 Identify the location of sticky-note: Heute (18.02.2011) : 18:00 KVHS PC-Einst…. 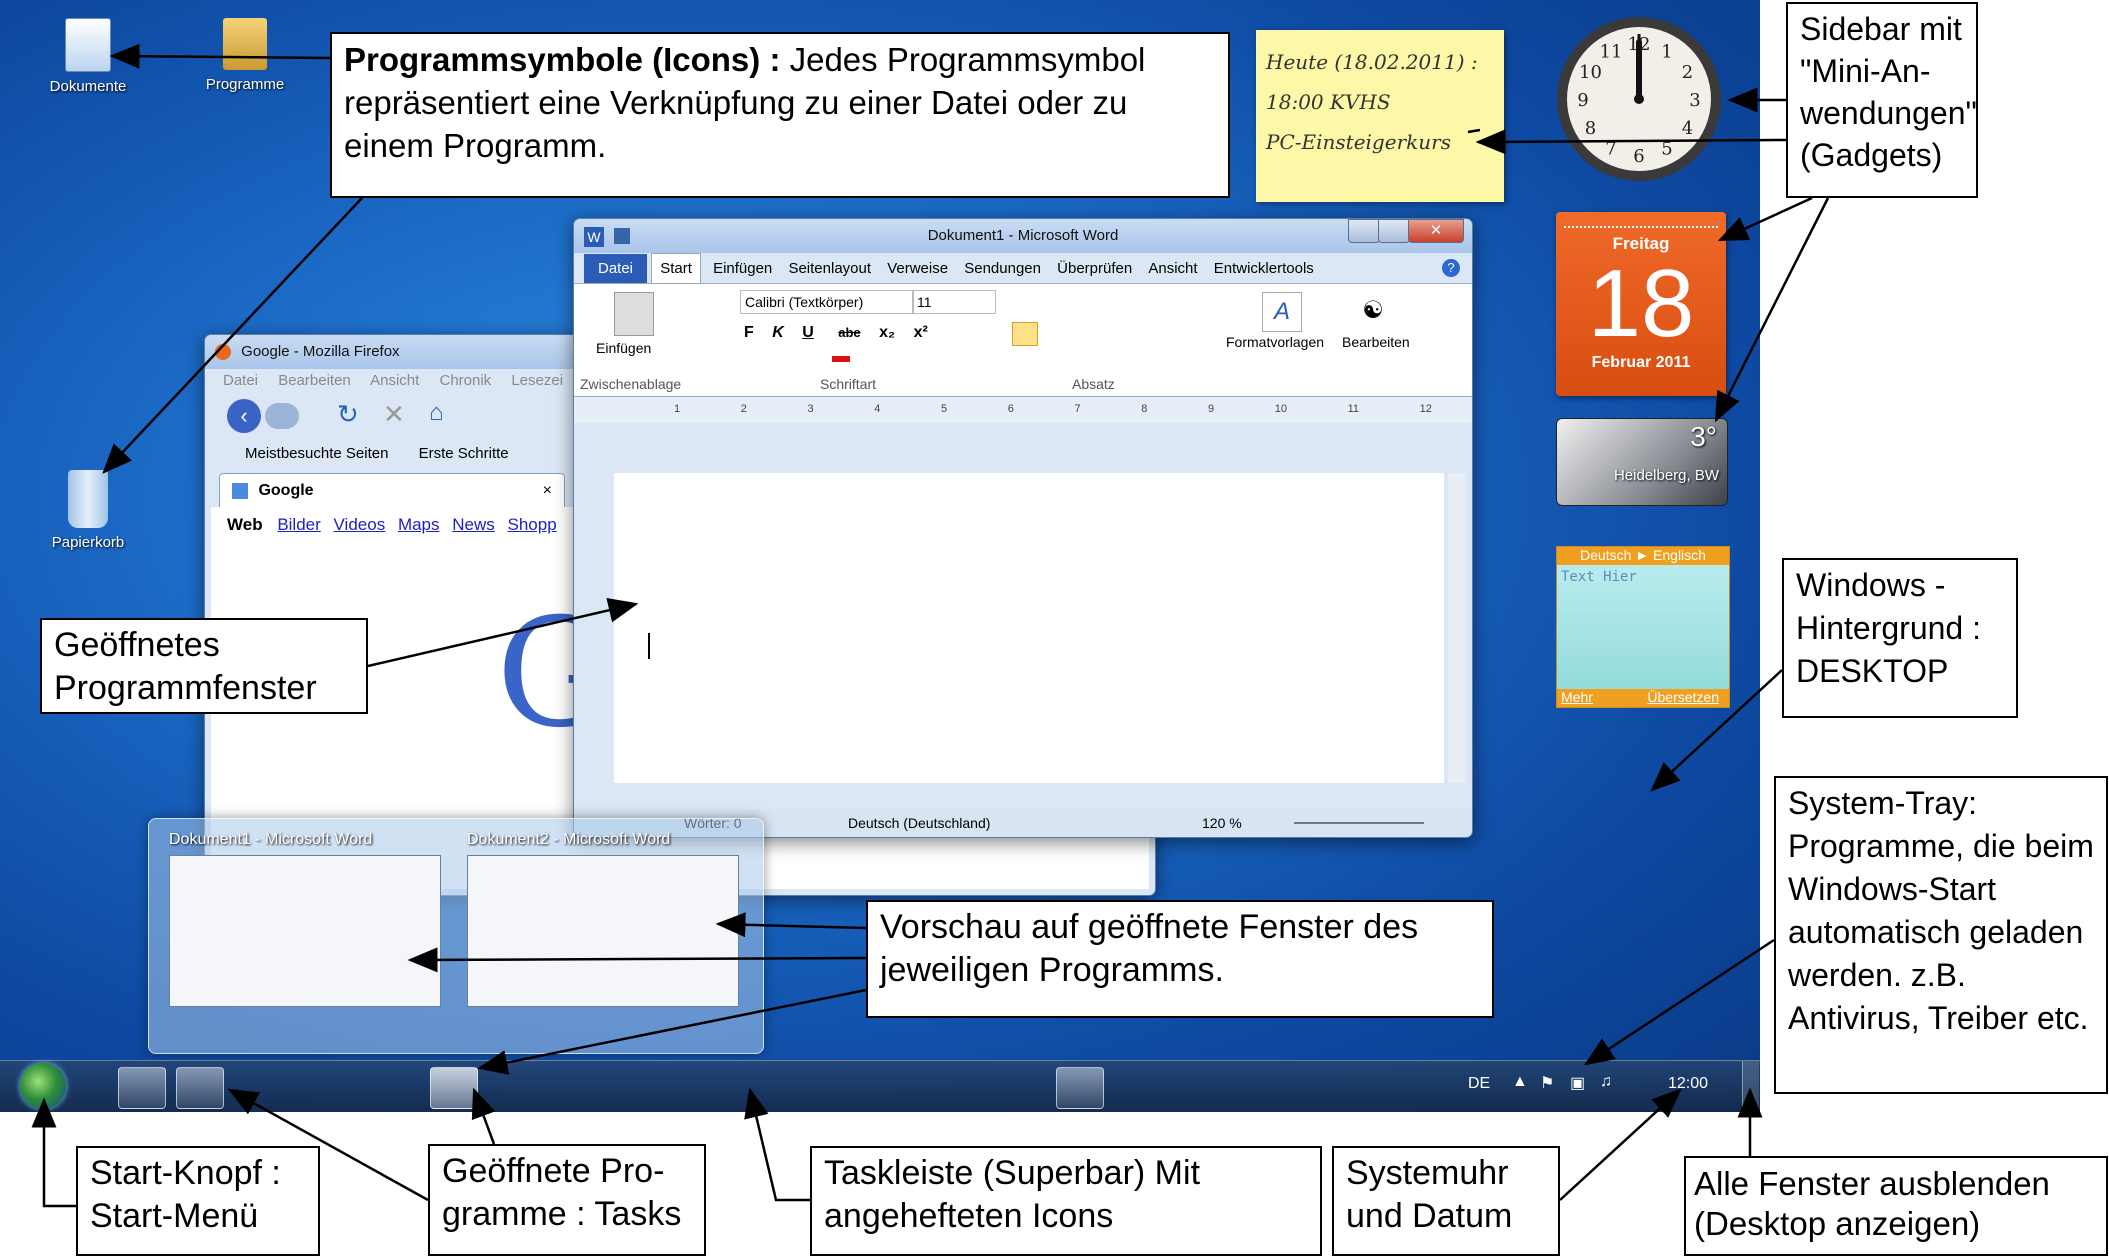
(1380, 116).